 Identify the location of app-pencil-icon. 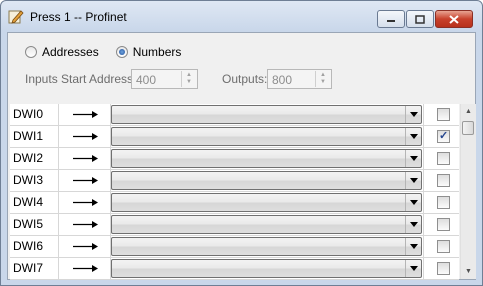
(16, 17).